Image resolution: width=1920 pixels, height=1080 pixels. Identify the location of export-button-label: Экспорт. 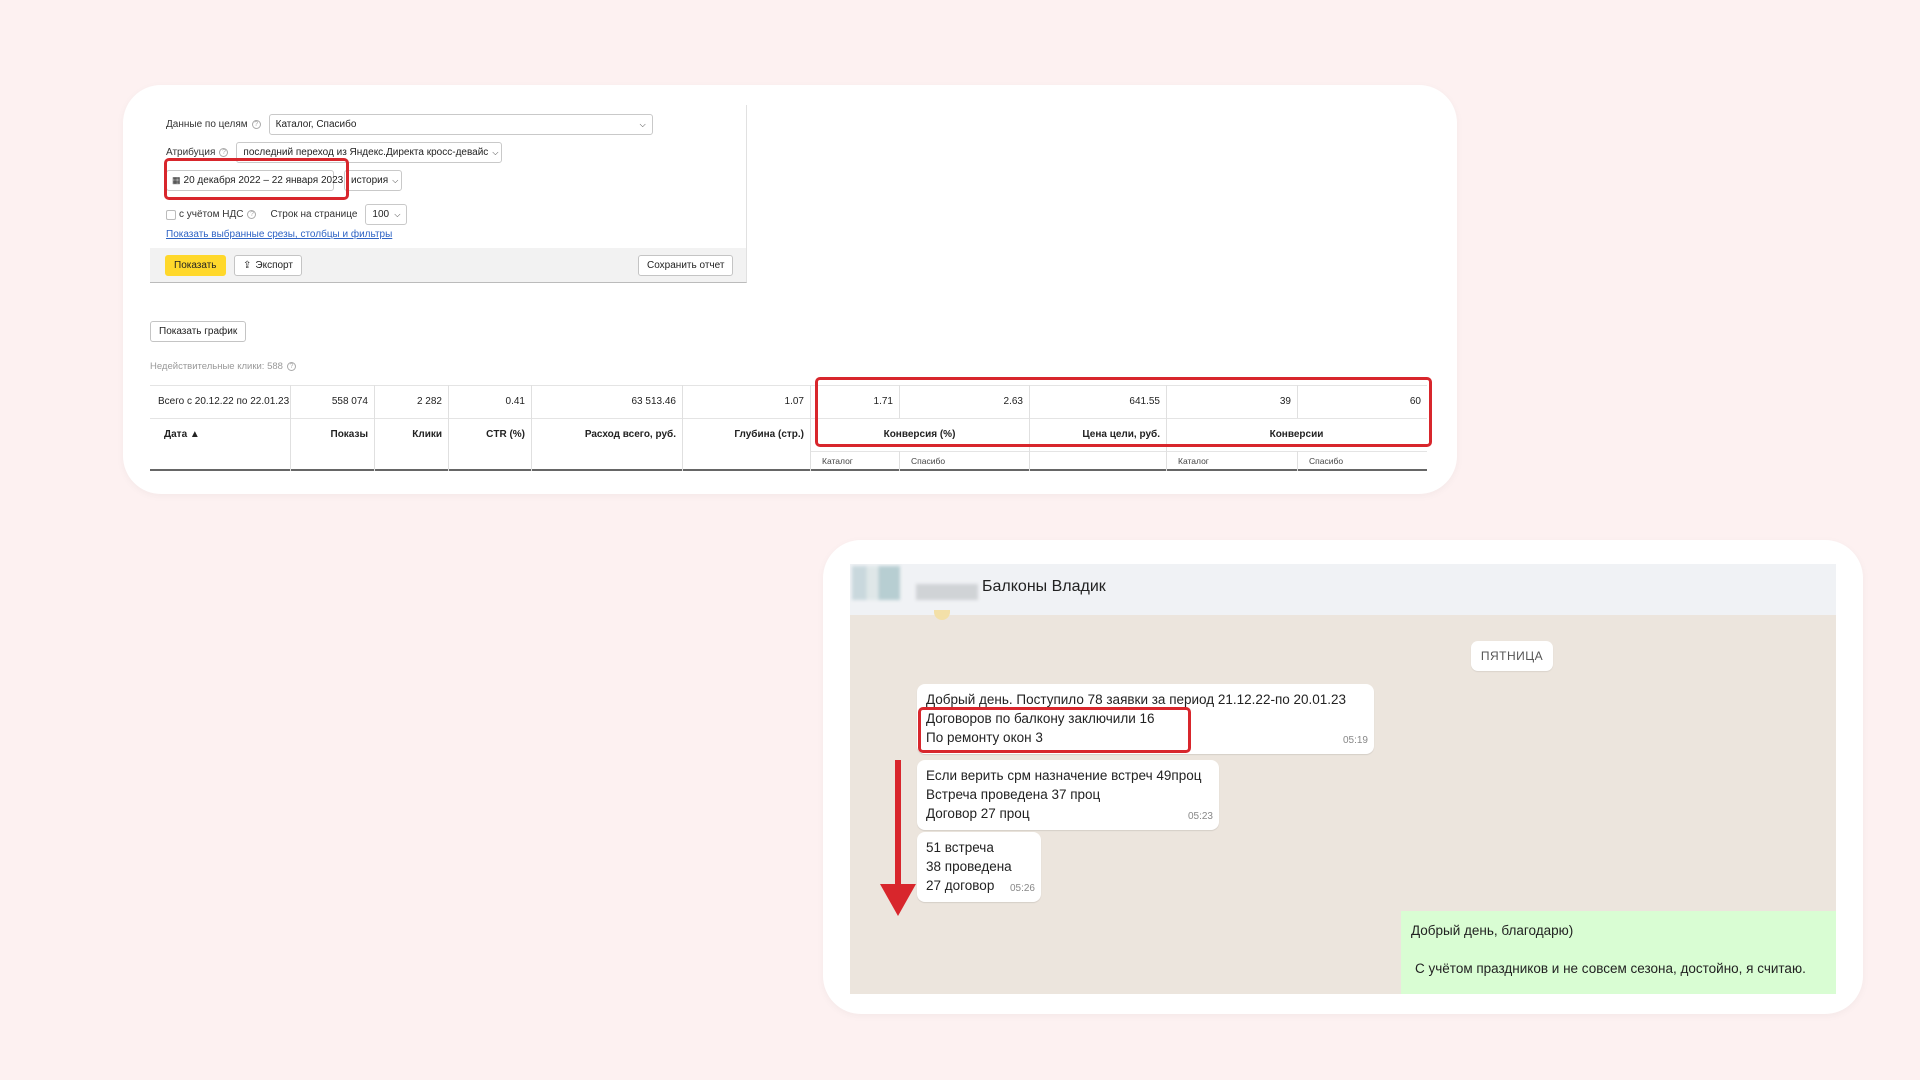
(274, 265).